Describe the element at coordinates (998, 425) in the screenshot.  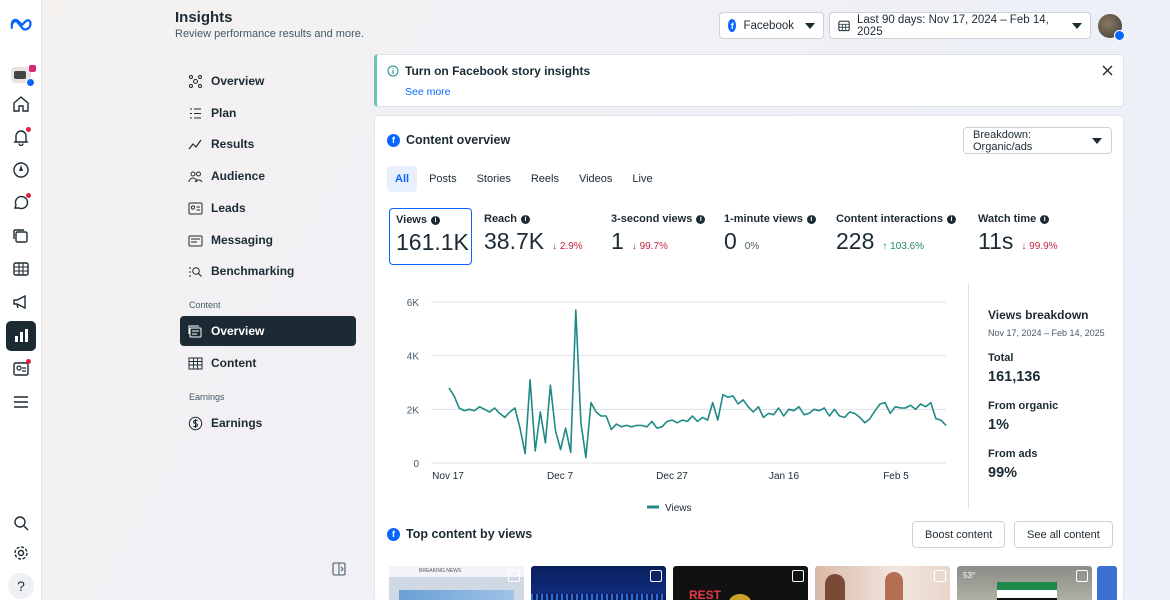
I see `organic-value: 1%` at that location.